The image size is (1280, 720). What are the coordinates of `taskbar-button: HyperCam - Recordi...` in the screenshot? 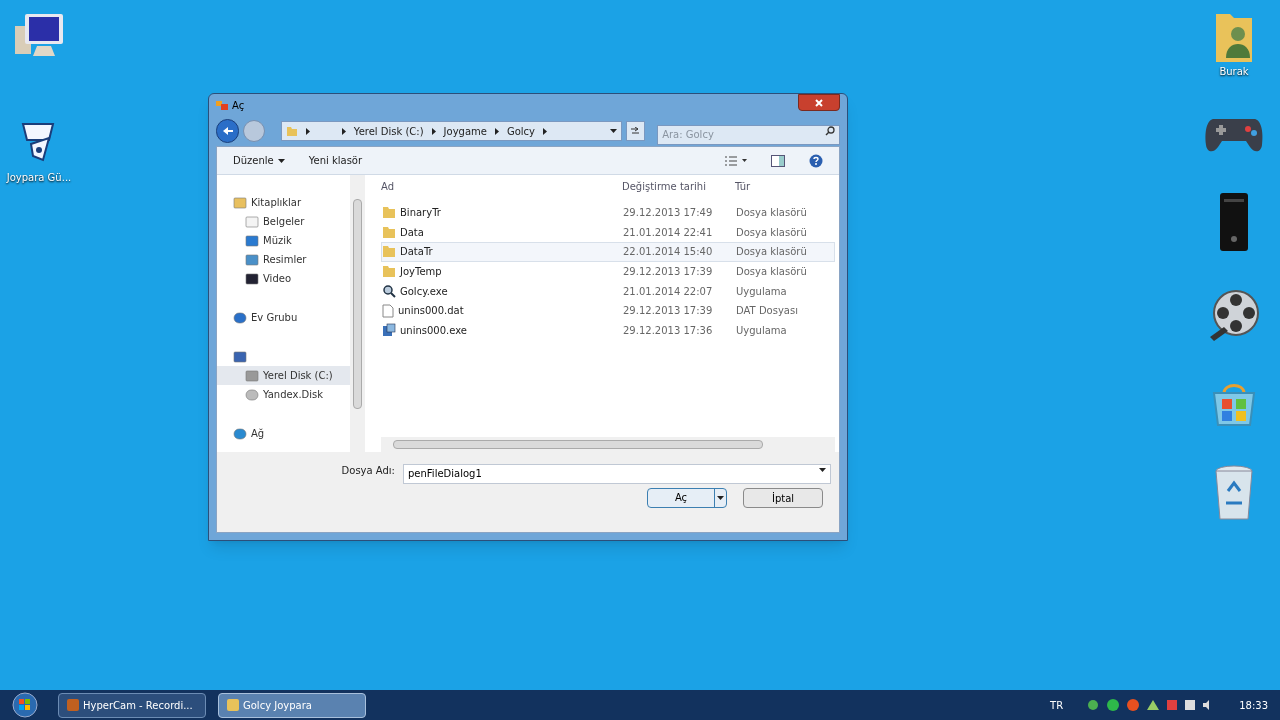 It's located at (132, 705).